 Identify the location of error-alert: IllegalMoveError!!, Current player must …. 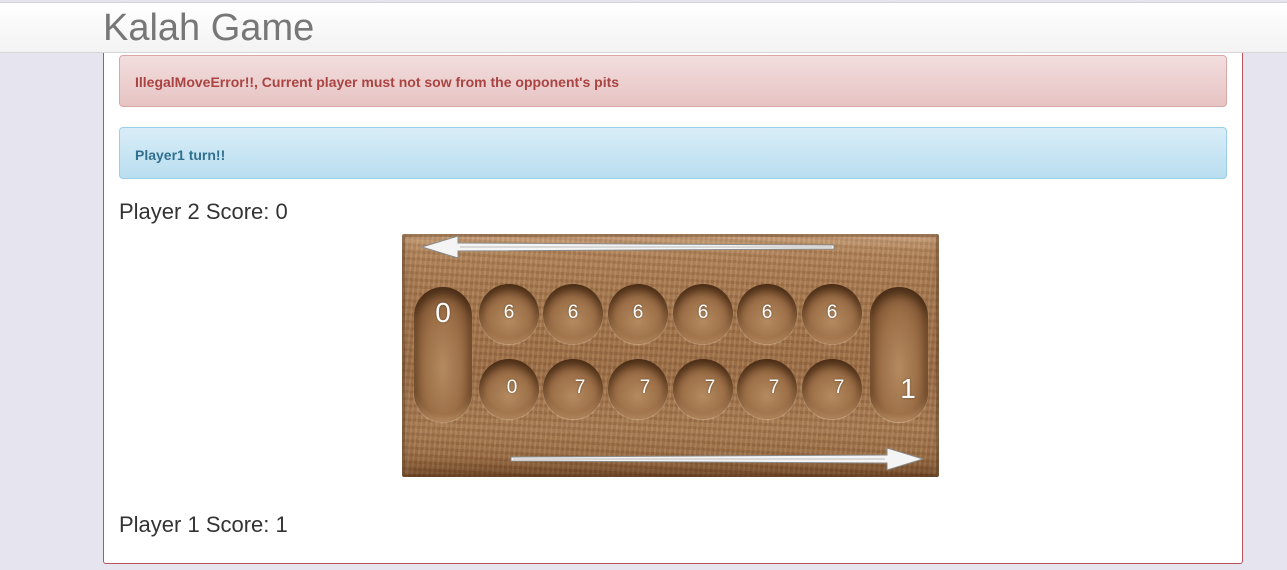
(673, 81).